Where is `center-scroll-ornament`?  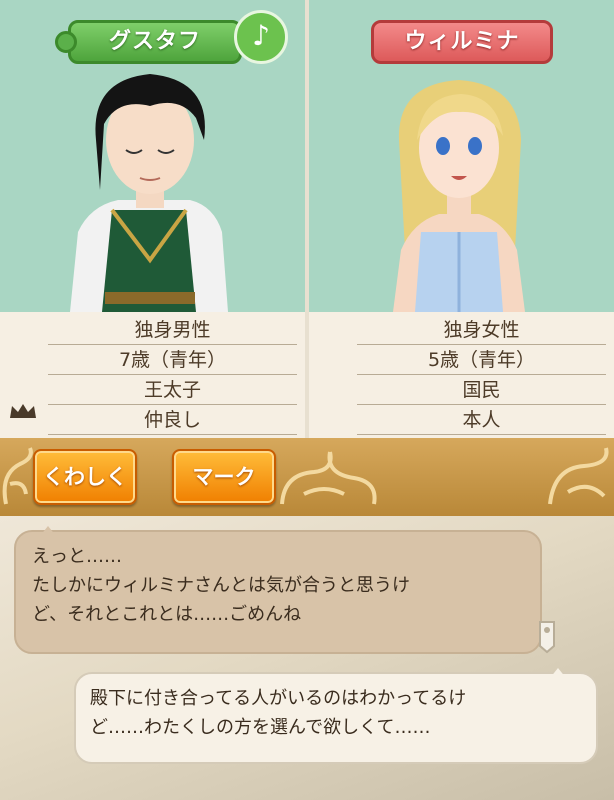 center-scroll-ornament is located at coordinates (328, 478).